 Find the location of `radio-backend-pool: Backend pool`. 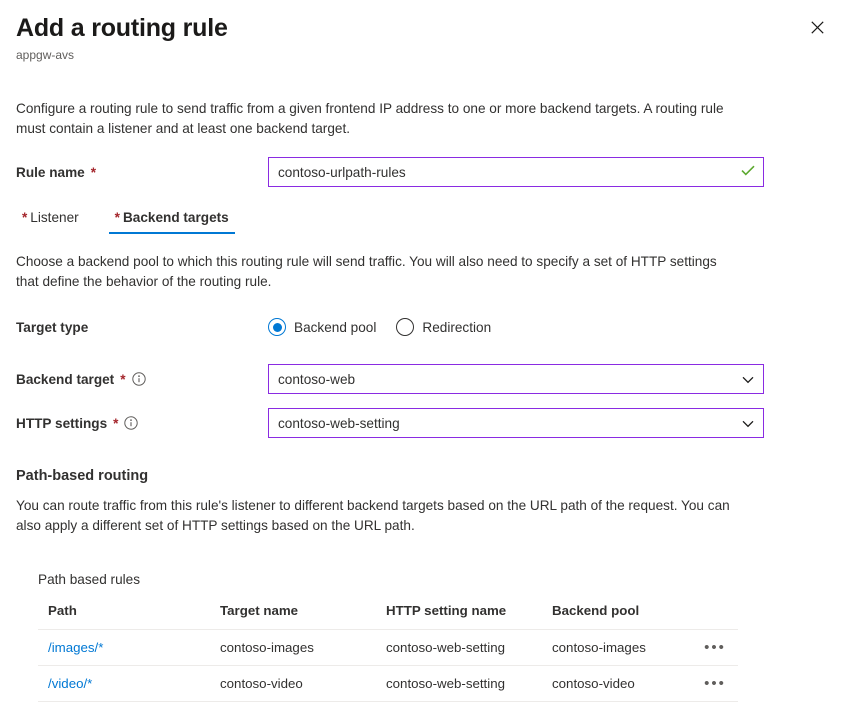

radio-backend-pool: Backend pool is located at coordinates (322, 327).